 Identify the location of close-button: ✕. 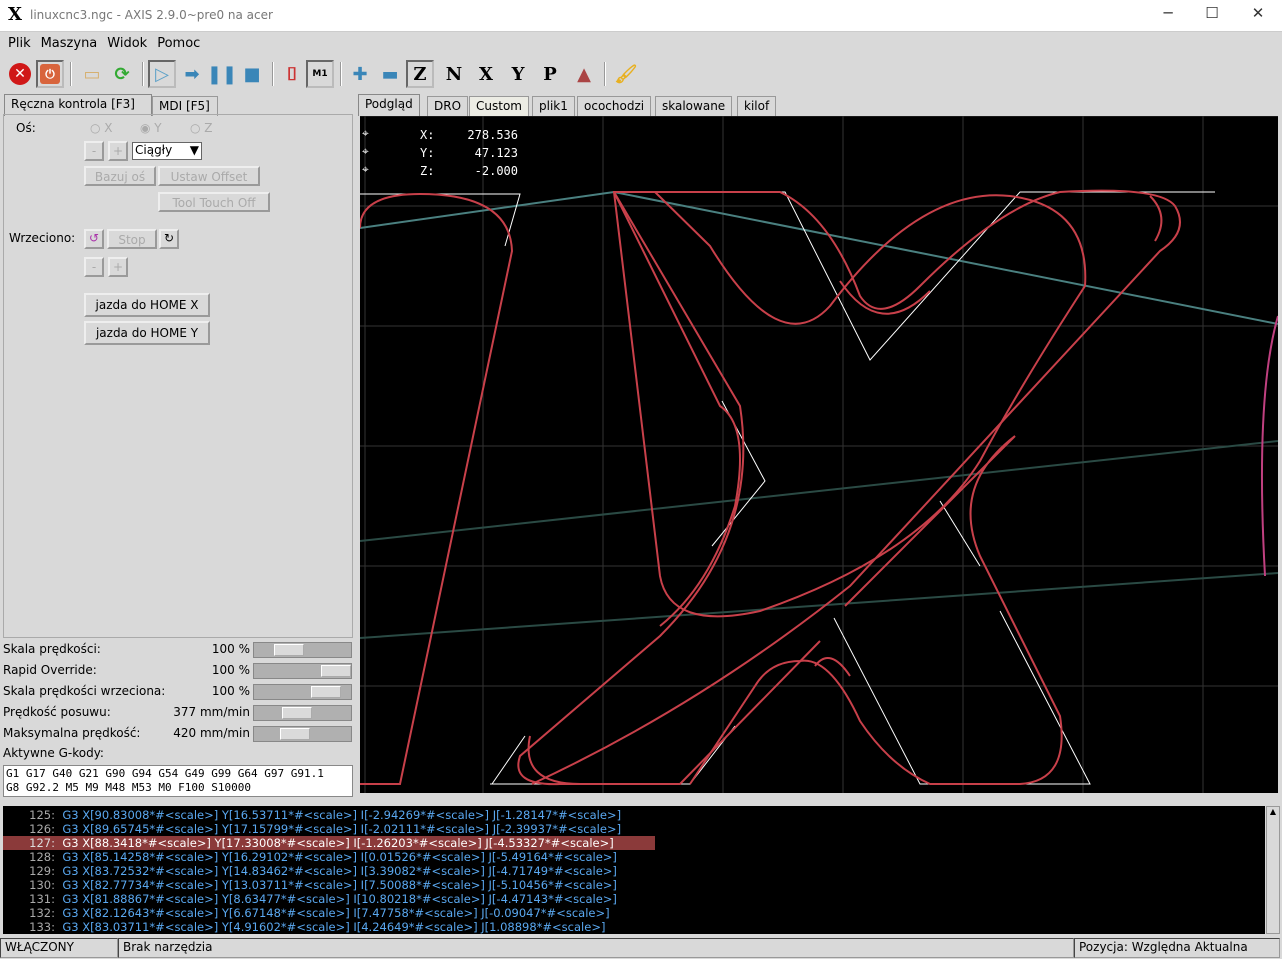
(1258, 15).